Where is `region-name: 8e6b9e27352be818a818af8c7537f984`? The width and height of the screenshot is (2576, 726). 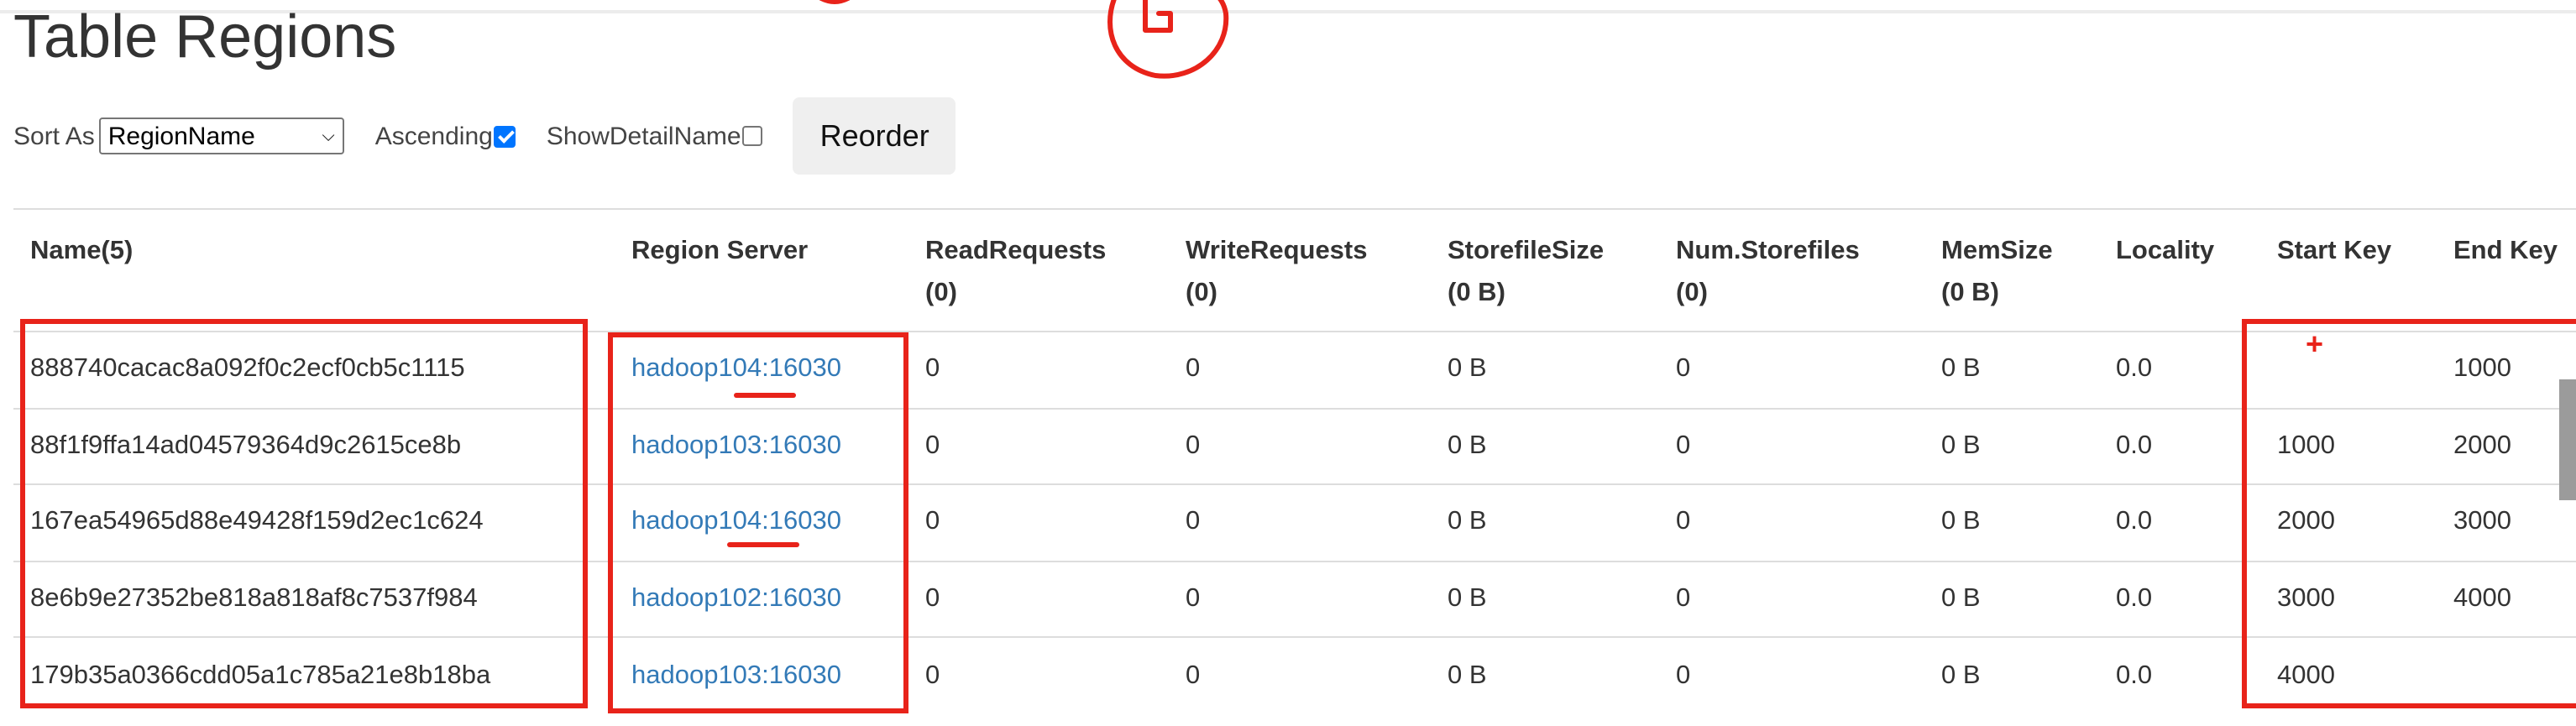 region-name: 8e6b9e27352be818a818af8c7537f984 is located at coordinates (314, 598).